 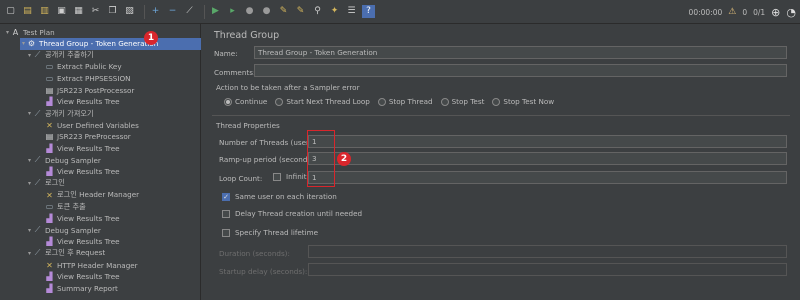 What do you see at coordinates (732, 12) in the screenshot?
I see `warning-icon: ⚠` at bounding box center [732, 12].